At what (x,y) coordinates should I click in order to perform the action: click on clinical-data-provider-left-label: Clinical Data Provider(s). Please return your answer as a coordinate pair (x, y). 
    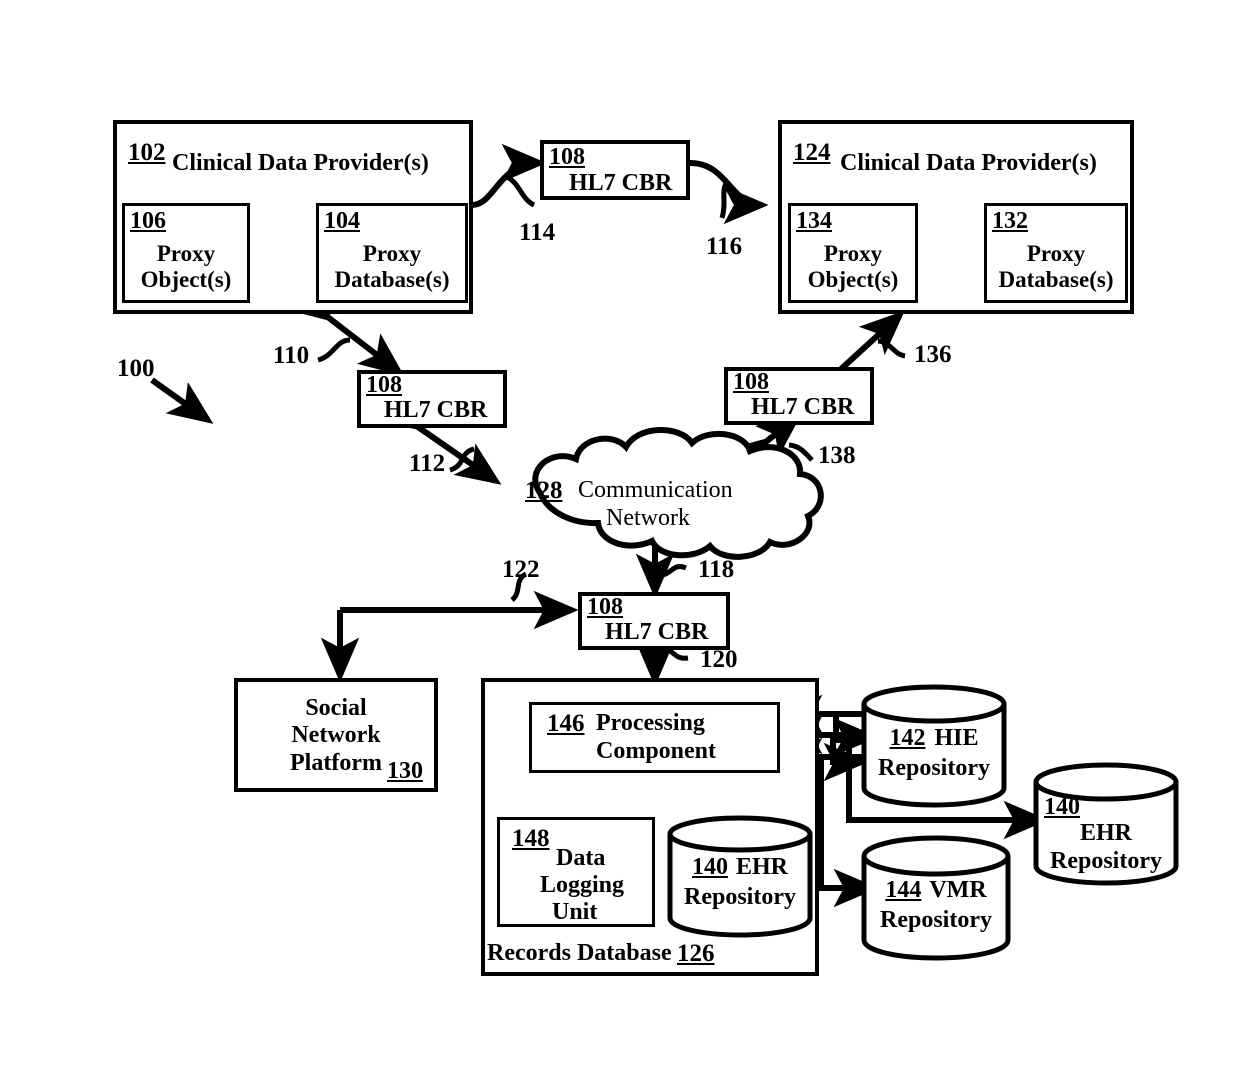
    Looking at the image, I should click on (300, 163).